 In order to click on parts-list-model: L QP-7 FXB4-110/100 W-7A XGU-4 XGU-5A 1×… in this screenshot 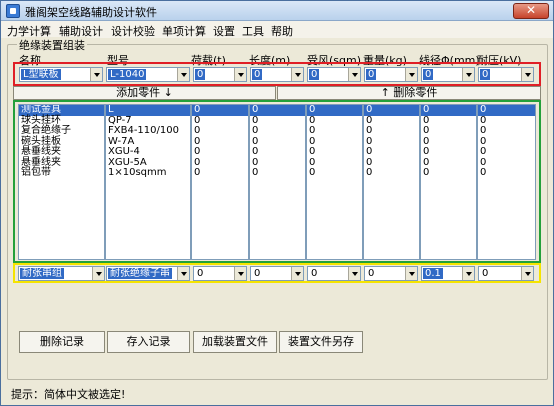, I will do `click(148, 182)`.